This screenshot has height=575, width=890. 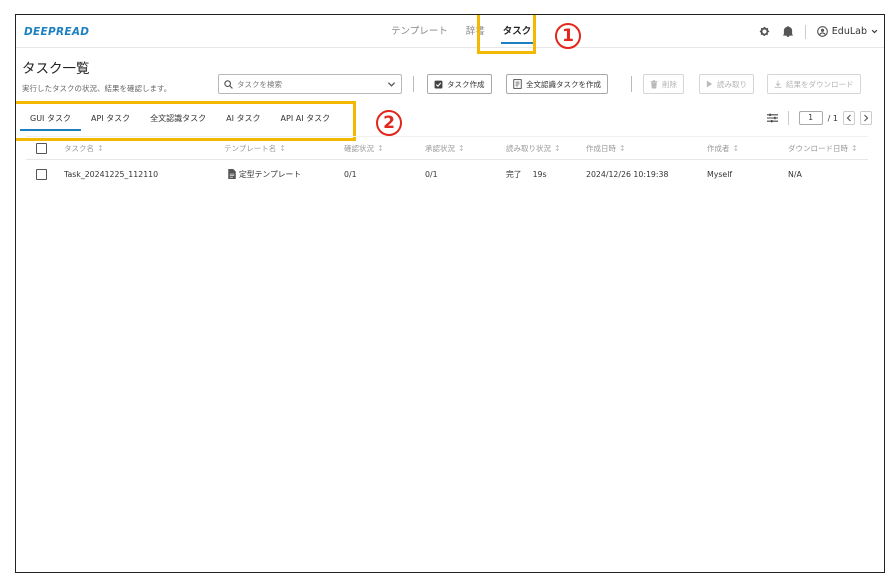 I want to click on chevron-left-icon, so click(x=848, y=118).